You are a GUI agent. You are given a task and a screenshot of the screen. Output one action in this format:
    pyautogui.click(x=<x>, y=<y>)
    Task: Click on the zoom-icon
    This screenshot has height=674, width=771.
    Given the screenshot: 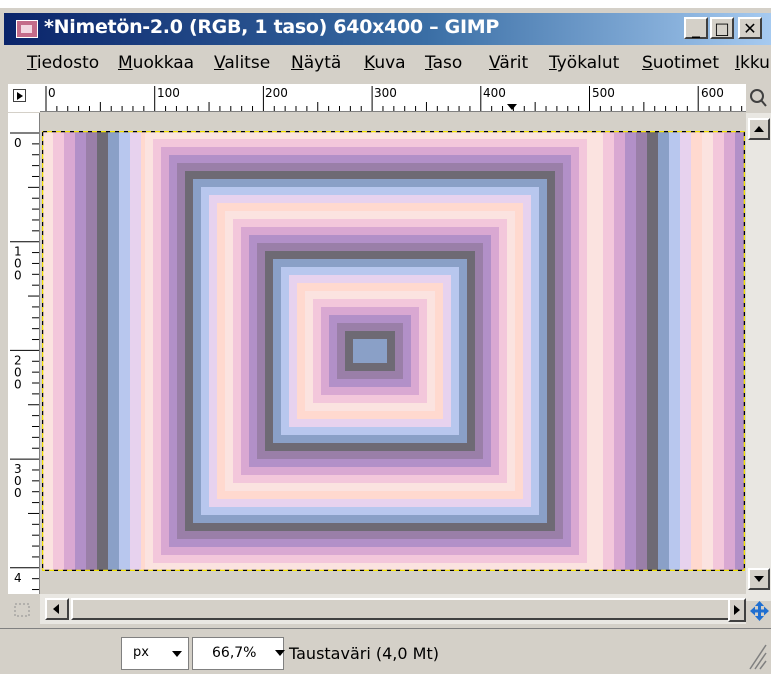 What is the action you would take?
    pyautogui.click(x=758, y=98)
    